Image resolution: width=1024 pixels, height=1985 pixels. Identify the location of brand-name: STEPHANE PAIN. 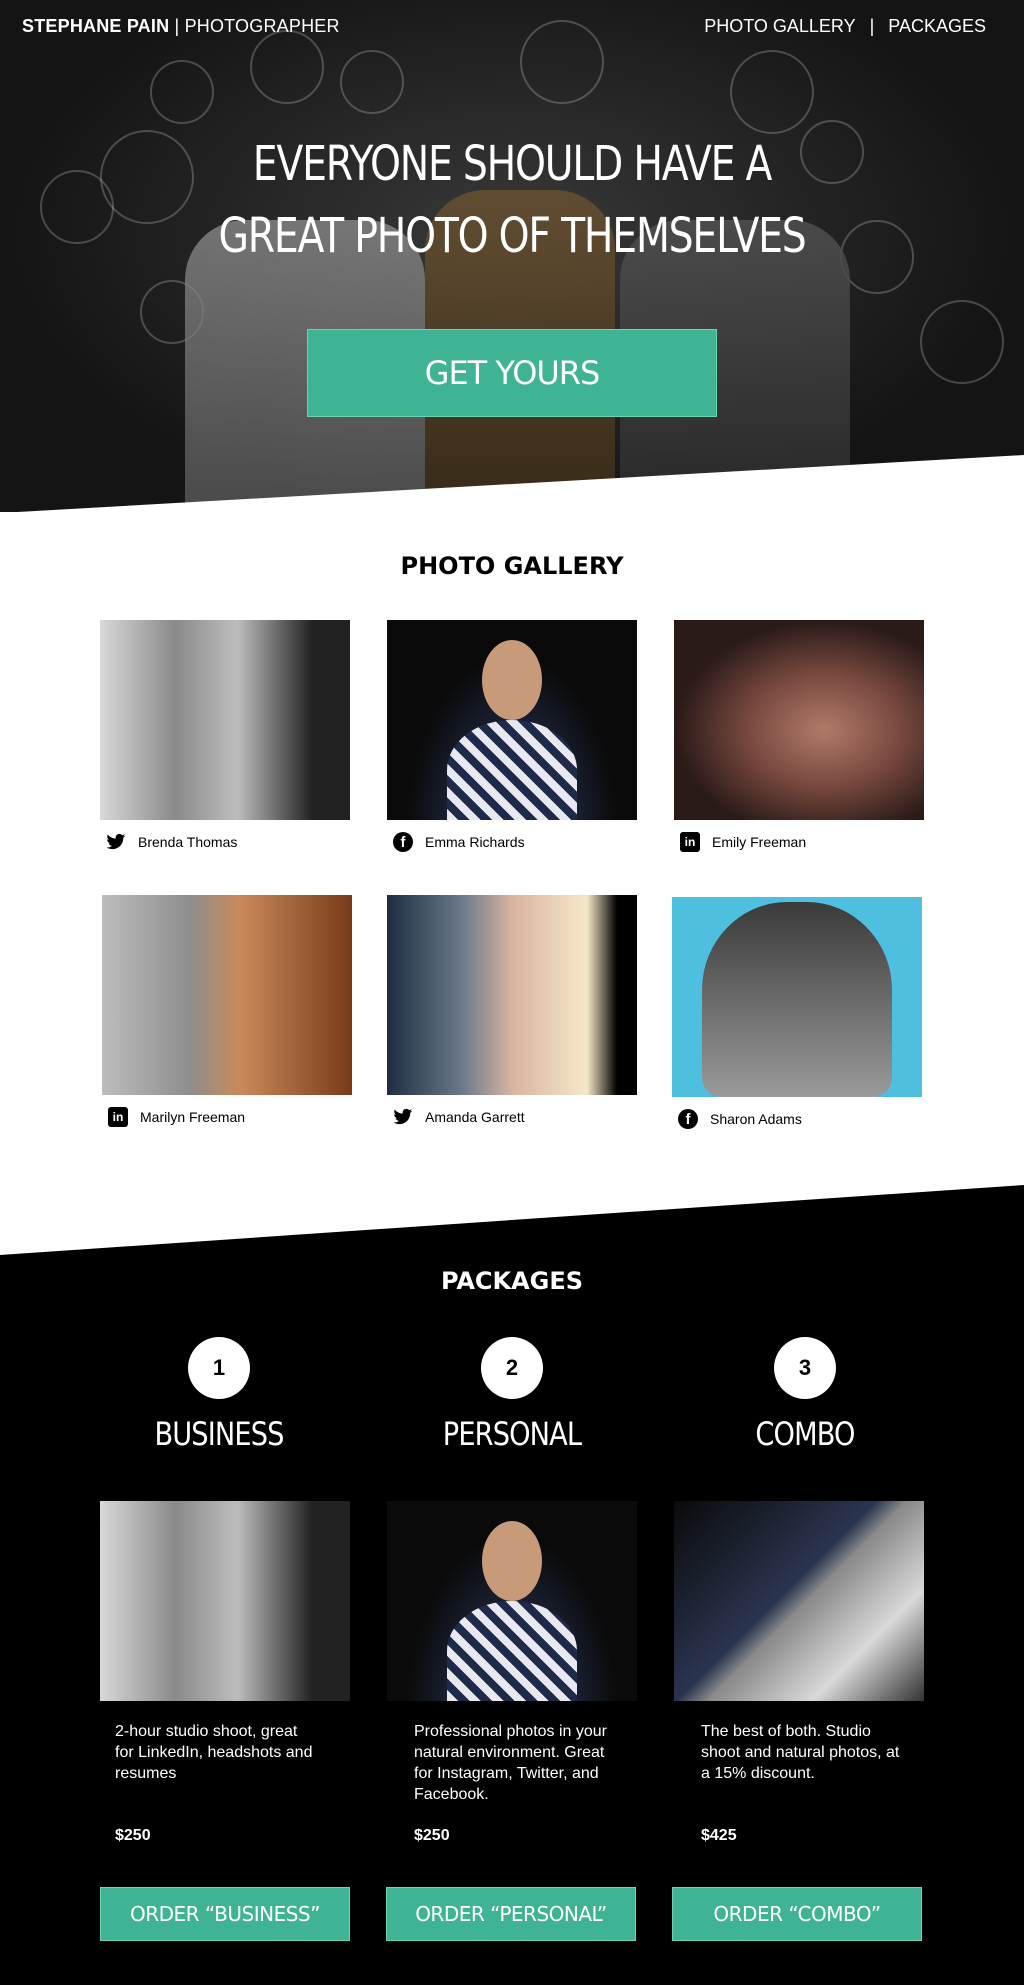
(96, 26).